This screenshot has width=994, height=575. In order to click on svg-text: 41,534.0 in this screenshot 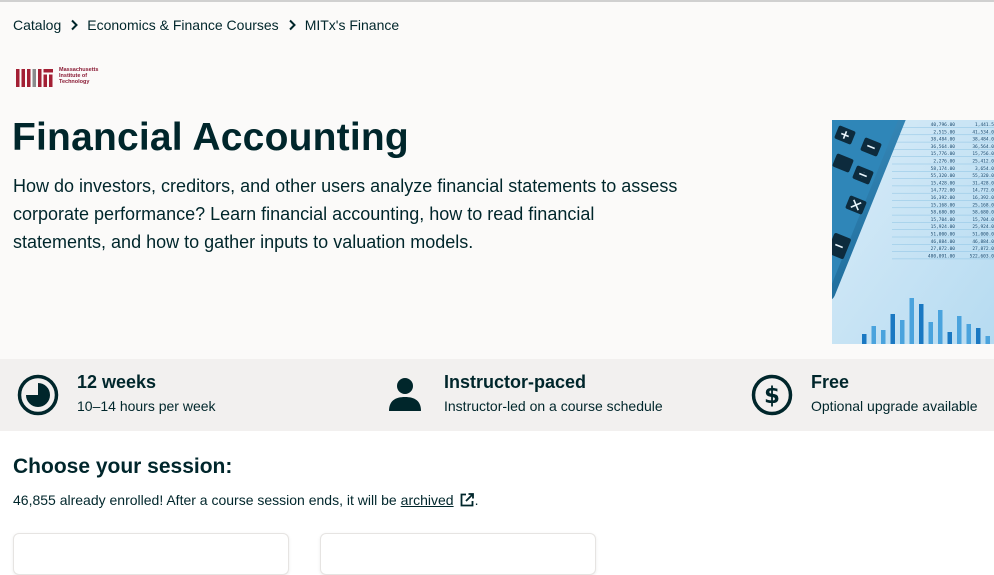, I will do `click(983, 132)`.